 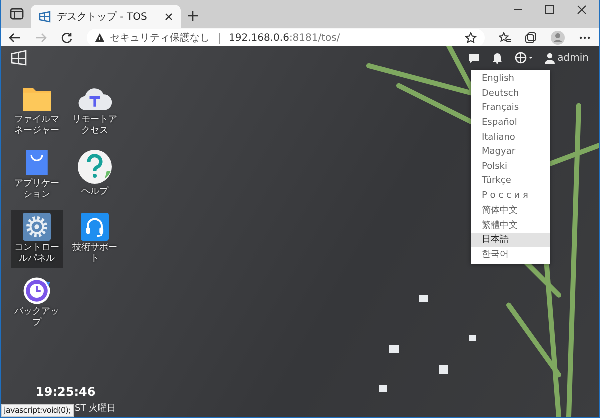 I want to click on desktop-shortcut: アプリケーション, so click(x=37, y=175).